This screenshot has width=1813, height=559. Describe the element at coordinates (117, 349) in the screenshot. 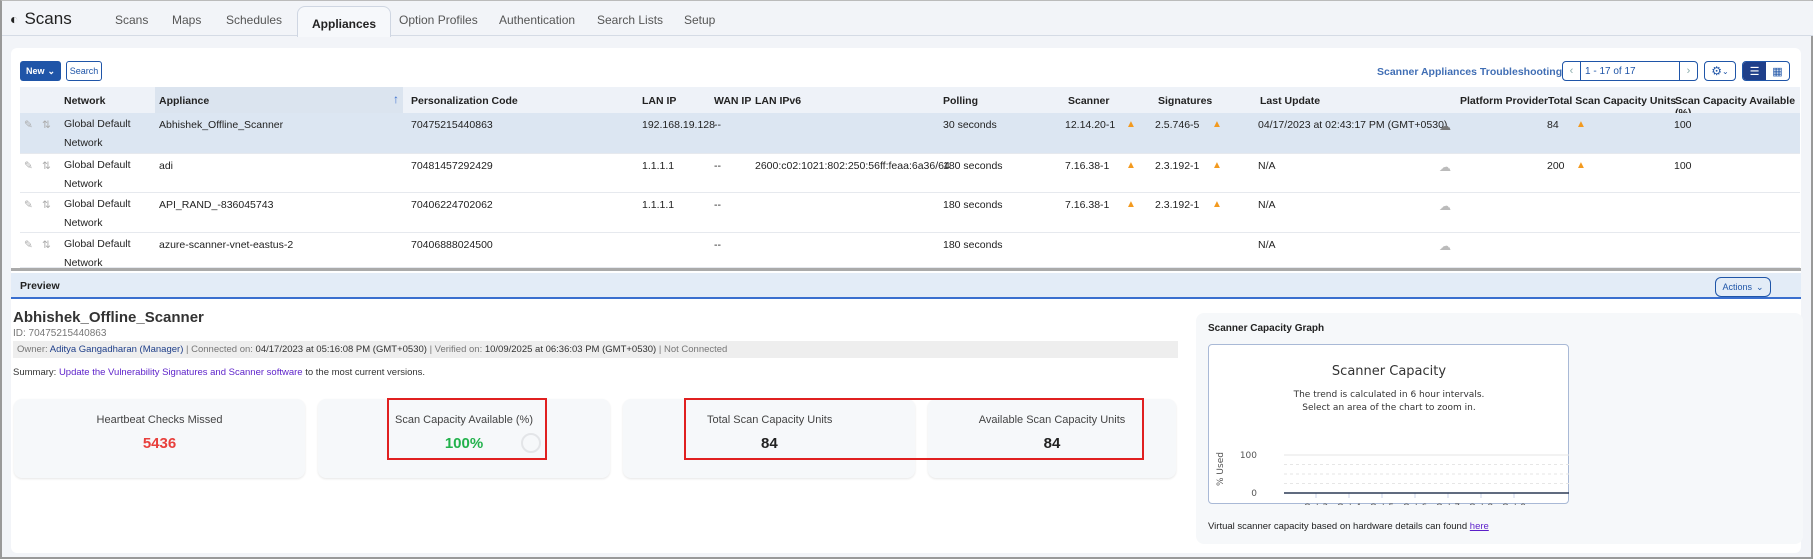

I see `owner-link: Aditya Gangadharan (Manager)` at that location.